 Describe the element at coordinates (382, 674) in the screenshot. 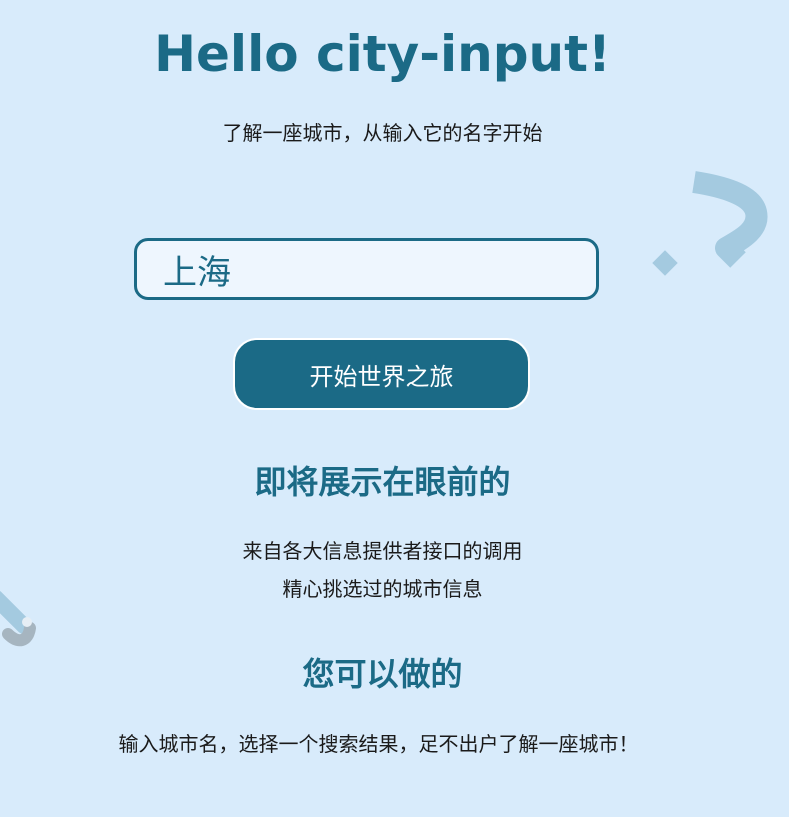

I see `action-section-heading: 您可以做的` at that location.